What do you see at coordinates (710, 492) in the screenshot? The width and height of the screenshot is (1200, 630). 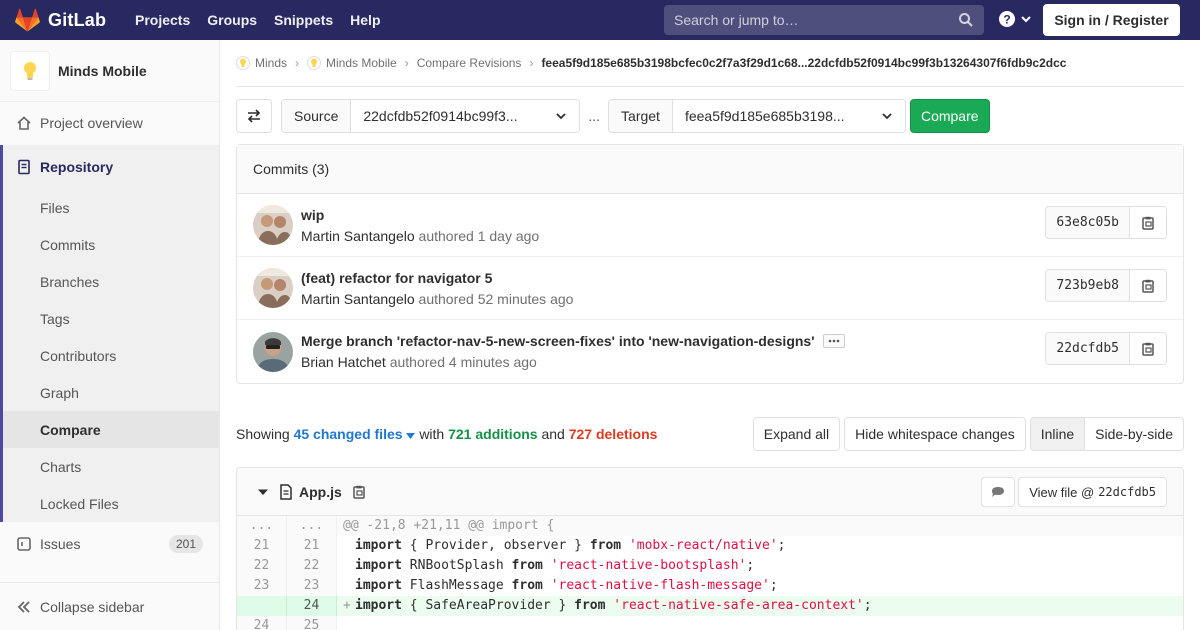 I see `diff-file-header: App.js View file @ 22dcfdb5` at bounding box center [710, 492].